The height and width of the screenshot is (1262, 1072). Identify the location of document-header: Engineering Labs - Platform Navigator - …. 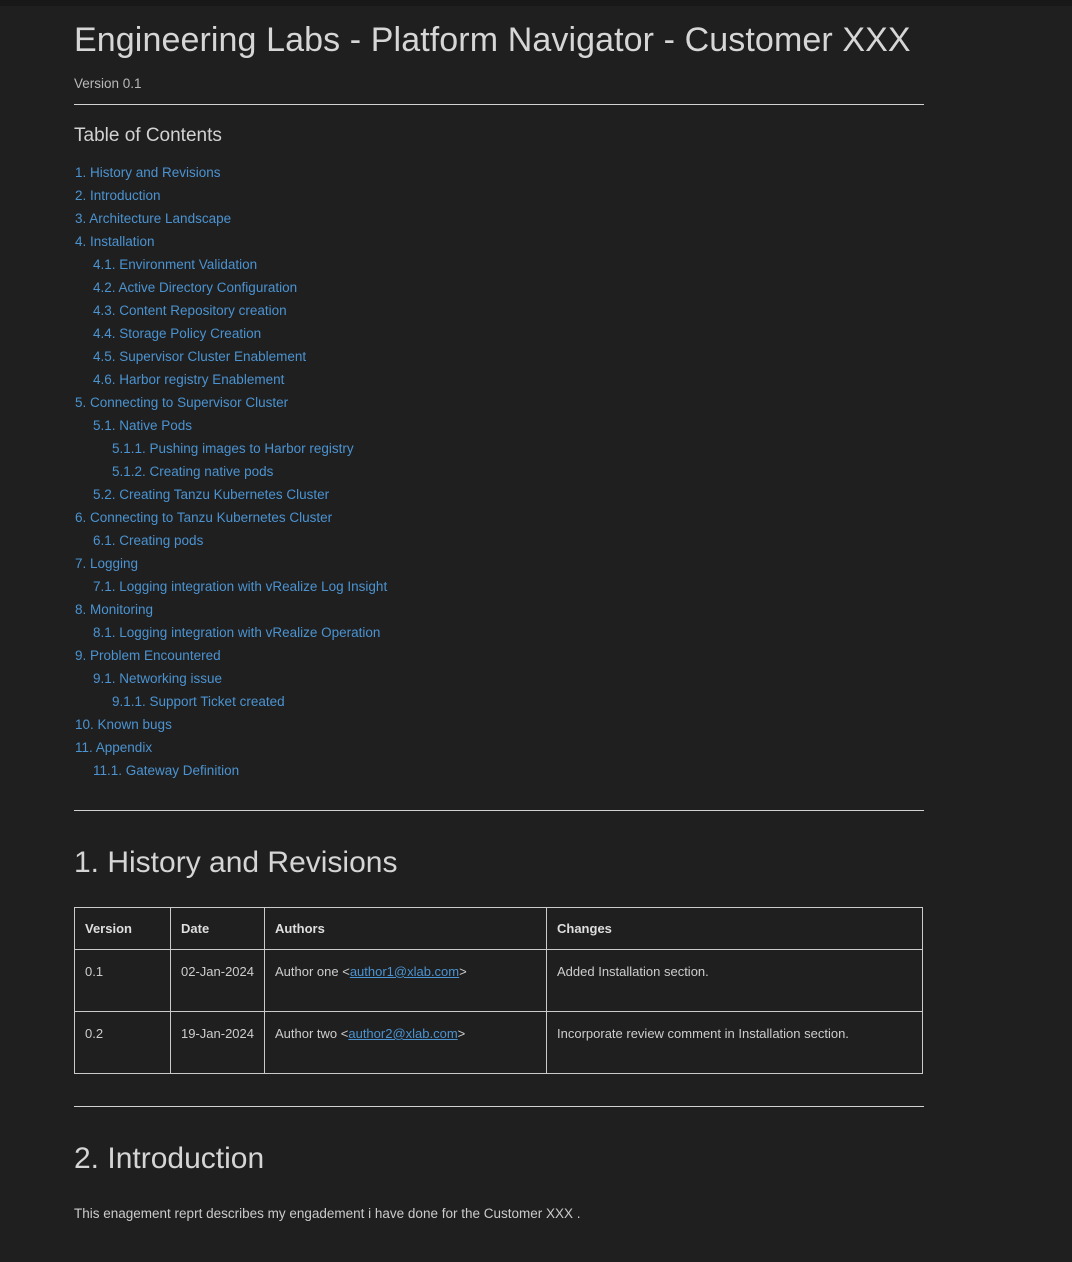
(499, 61).